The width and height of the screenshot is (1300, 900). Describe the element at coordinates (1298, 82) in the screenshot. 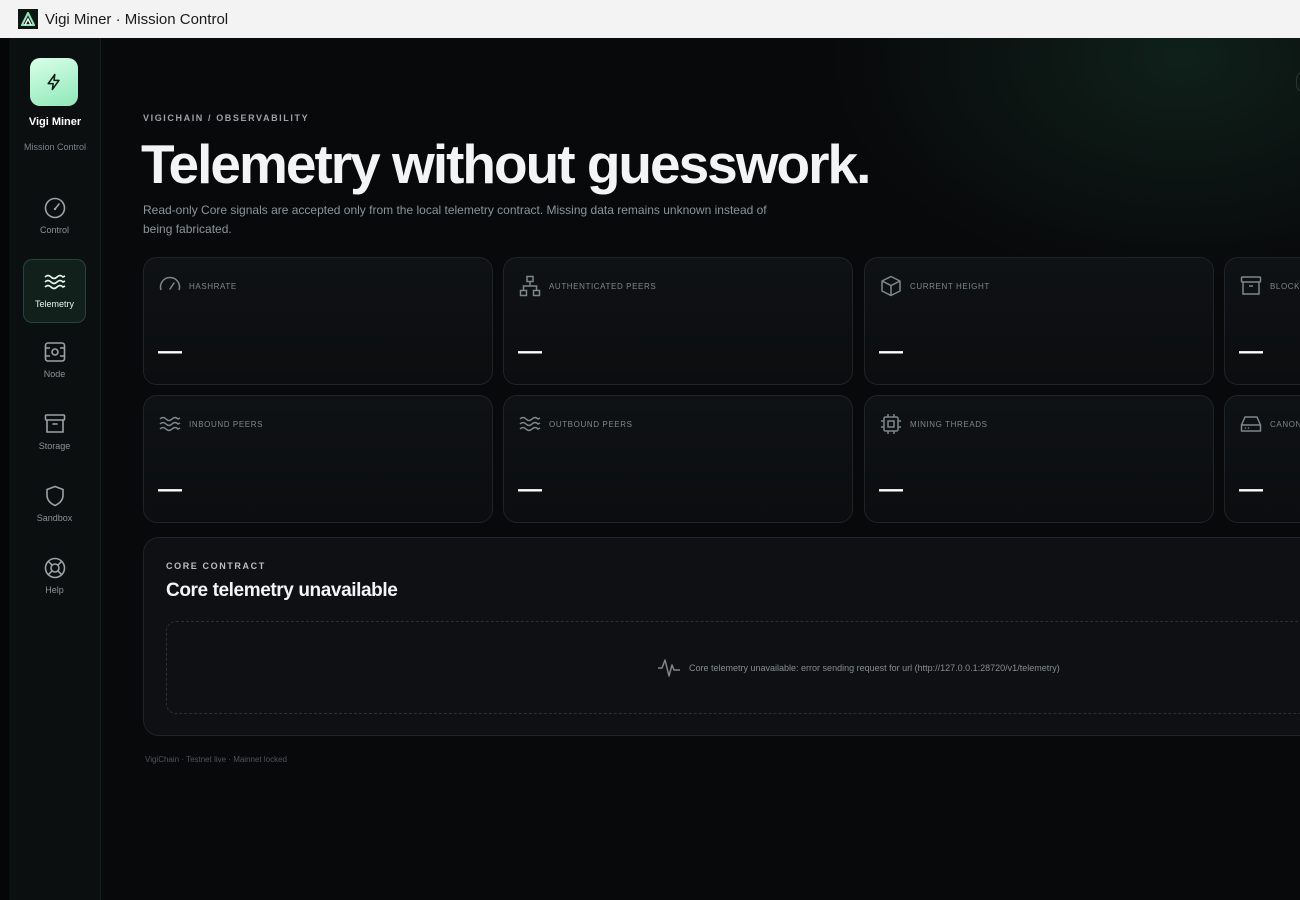

I see `corner-toggle-button` at that location.